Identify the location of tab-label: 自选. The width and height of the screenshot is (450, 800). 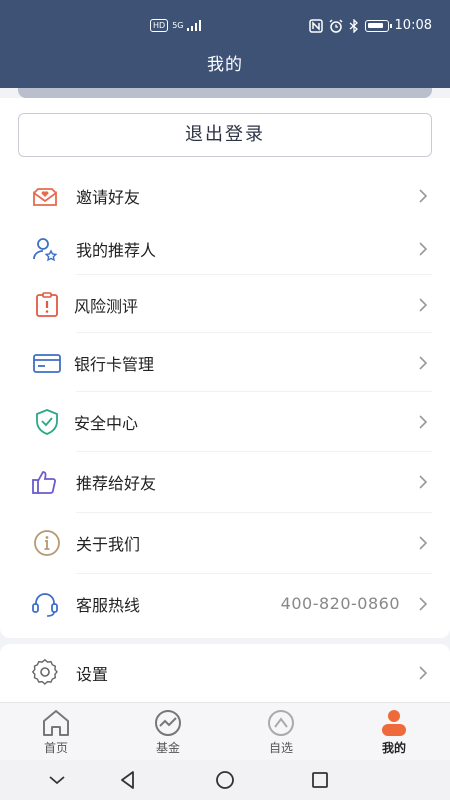
(280, 748).